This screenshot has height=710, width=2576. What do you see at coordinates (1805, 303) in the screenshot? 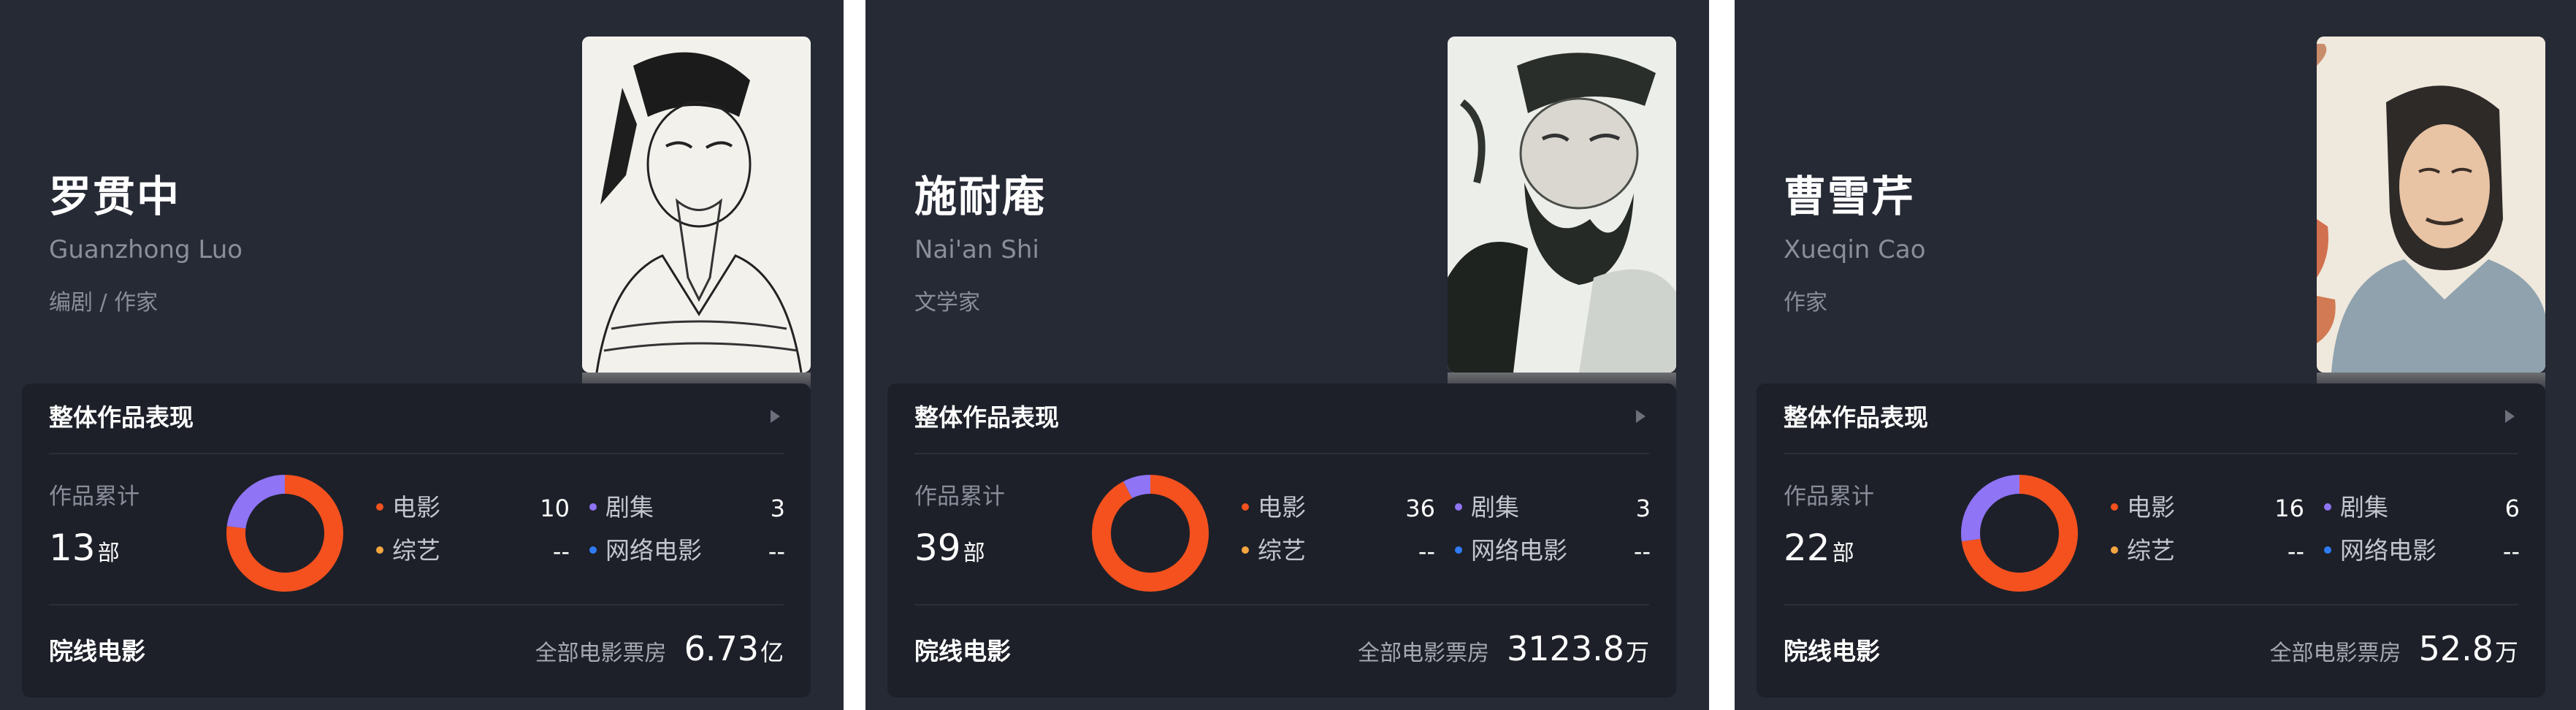
I see `person-role: 作家` at bounding box center [1805, 303].